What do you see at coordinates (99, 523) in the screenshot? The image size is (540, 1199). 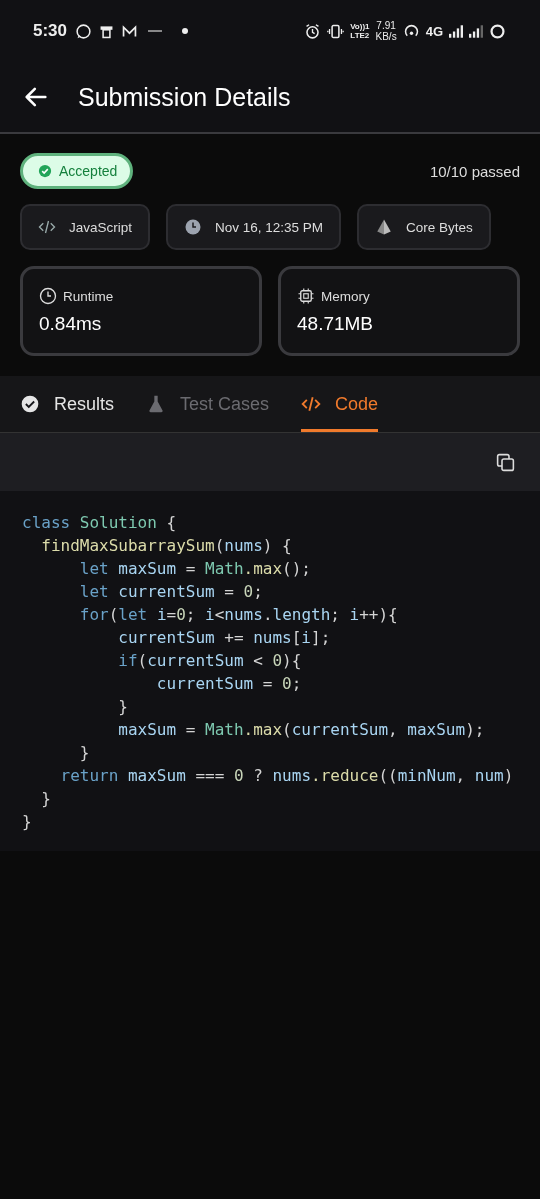 I see `code-line: class Solution {` at bounding box center [99, 523].